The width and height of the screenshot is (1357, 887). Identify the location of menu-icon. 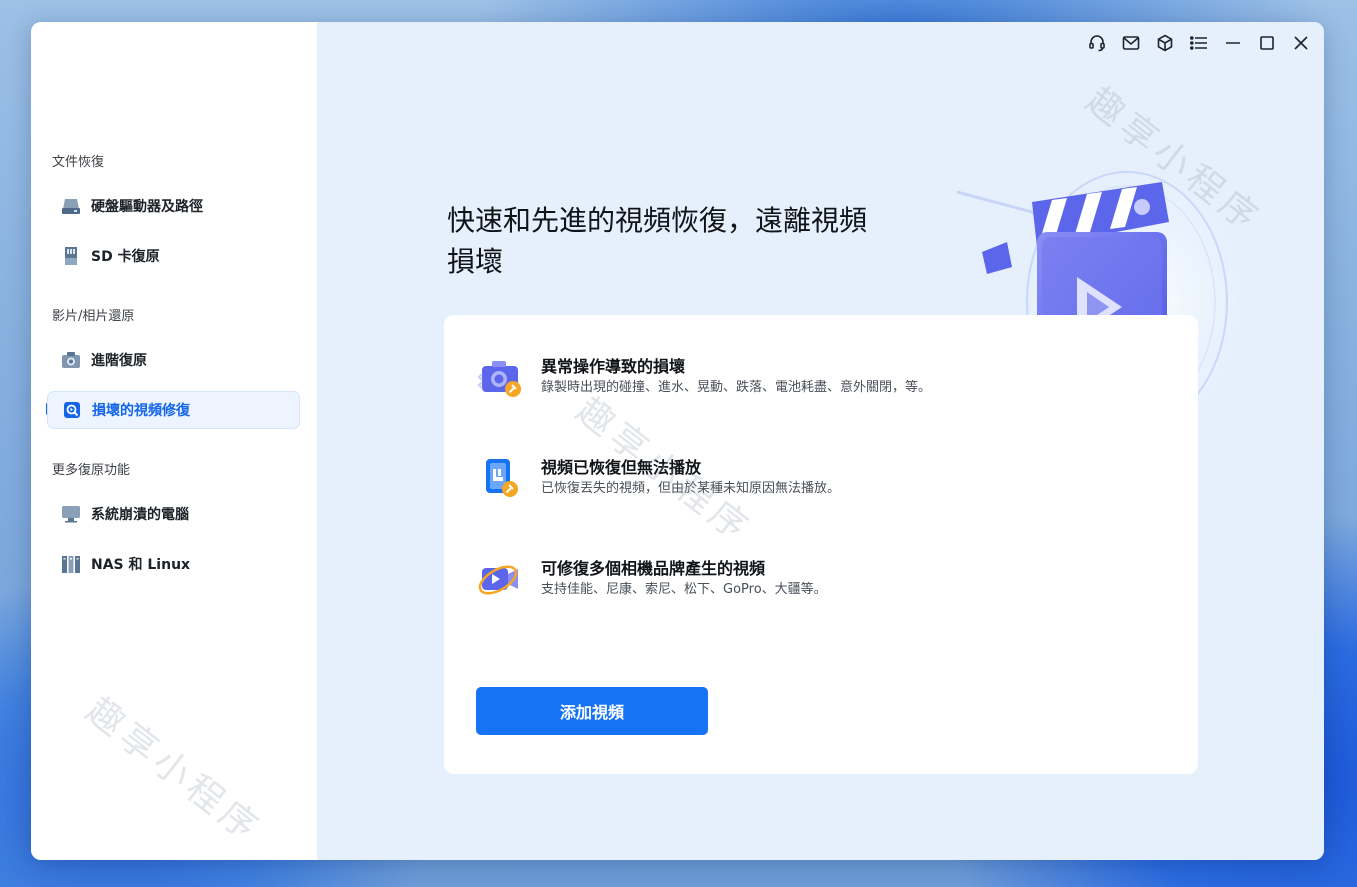
(1199, 43).